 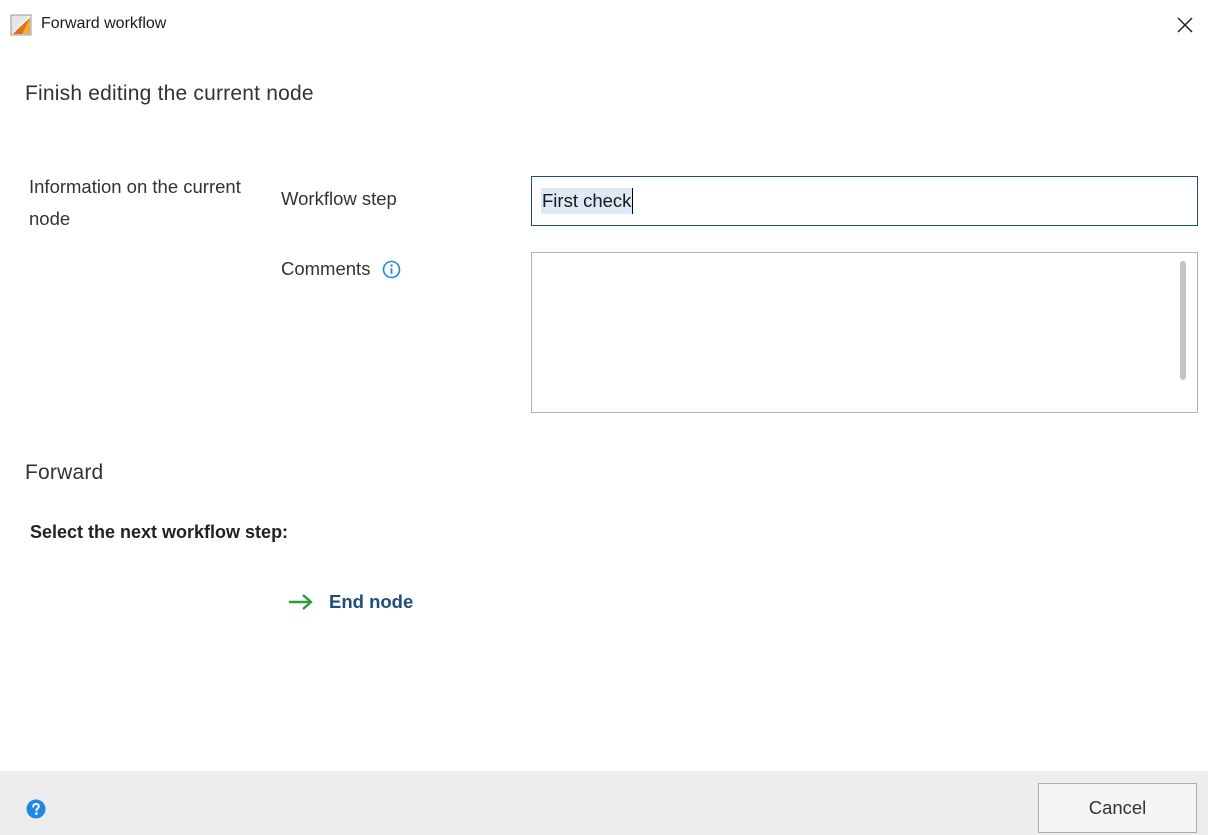 I want to click on select-next-step-label: Select the next workflow step:, so click(x=159, y=532).